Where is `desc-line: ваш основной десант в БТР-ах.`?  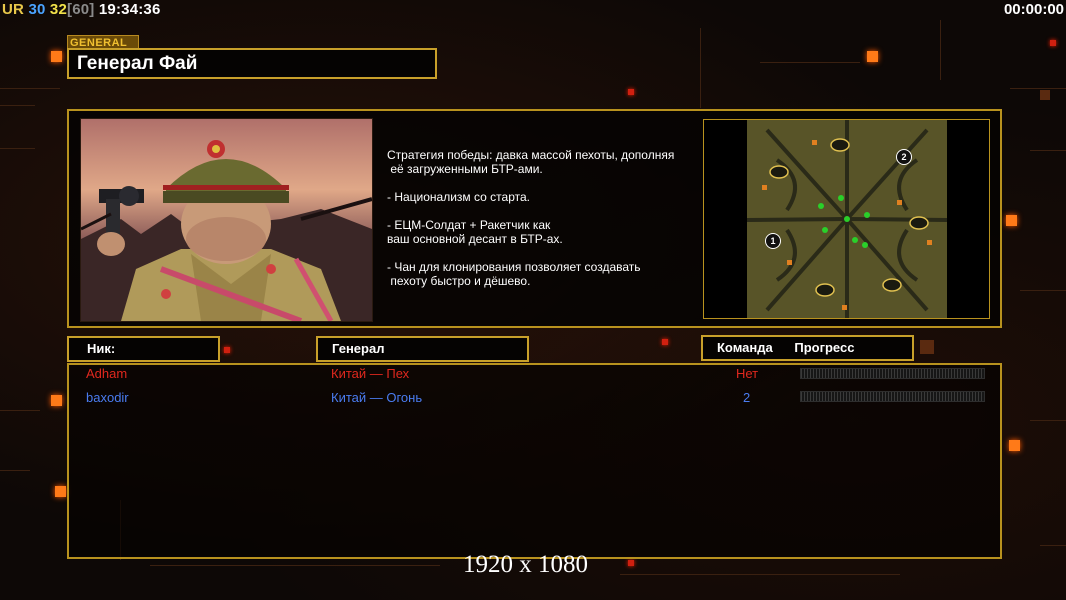
desc-line: ваш основной десант в БТР-ах. is located at coordinates (475, 239).